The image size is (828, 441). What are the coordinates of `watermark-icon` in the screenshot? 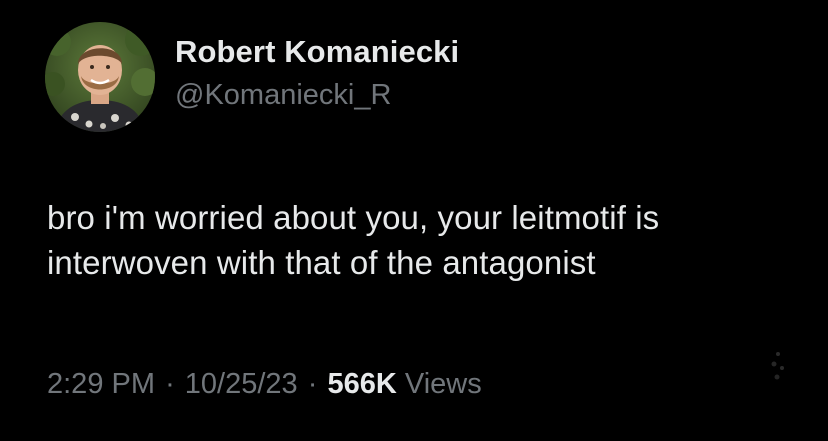 It's located at (777, 366).